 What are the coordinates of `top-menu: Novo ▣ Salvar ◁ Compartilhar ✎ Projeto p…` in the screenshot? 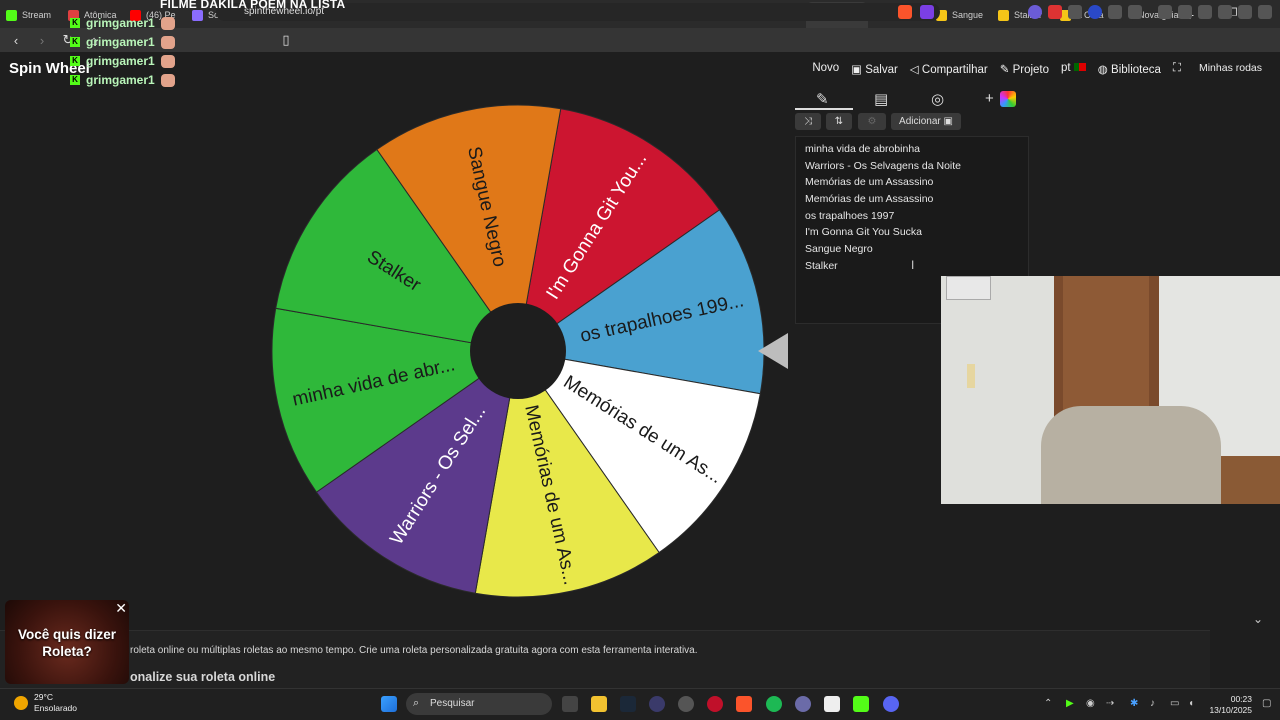 It's located at (1037, 69).